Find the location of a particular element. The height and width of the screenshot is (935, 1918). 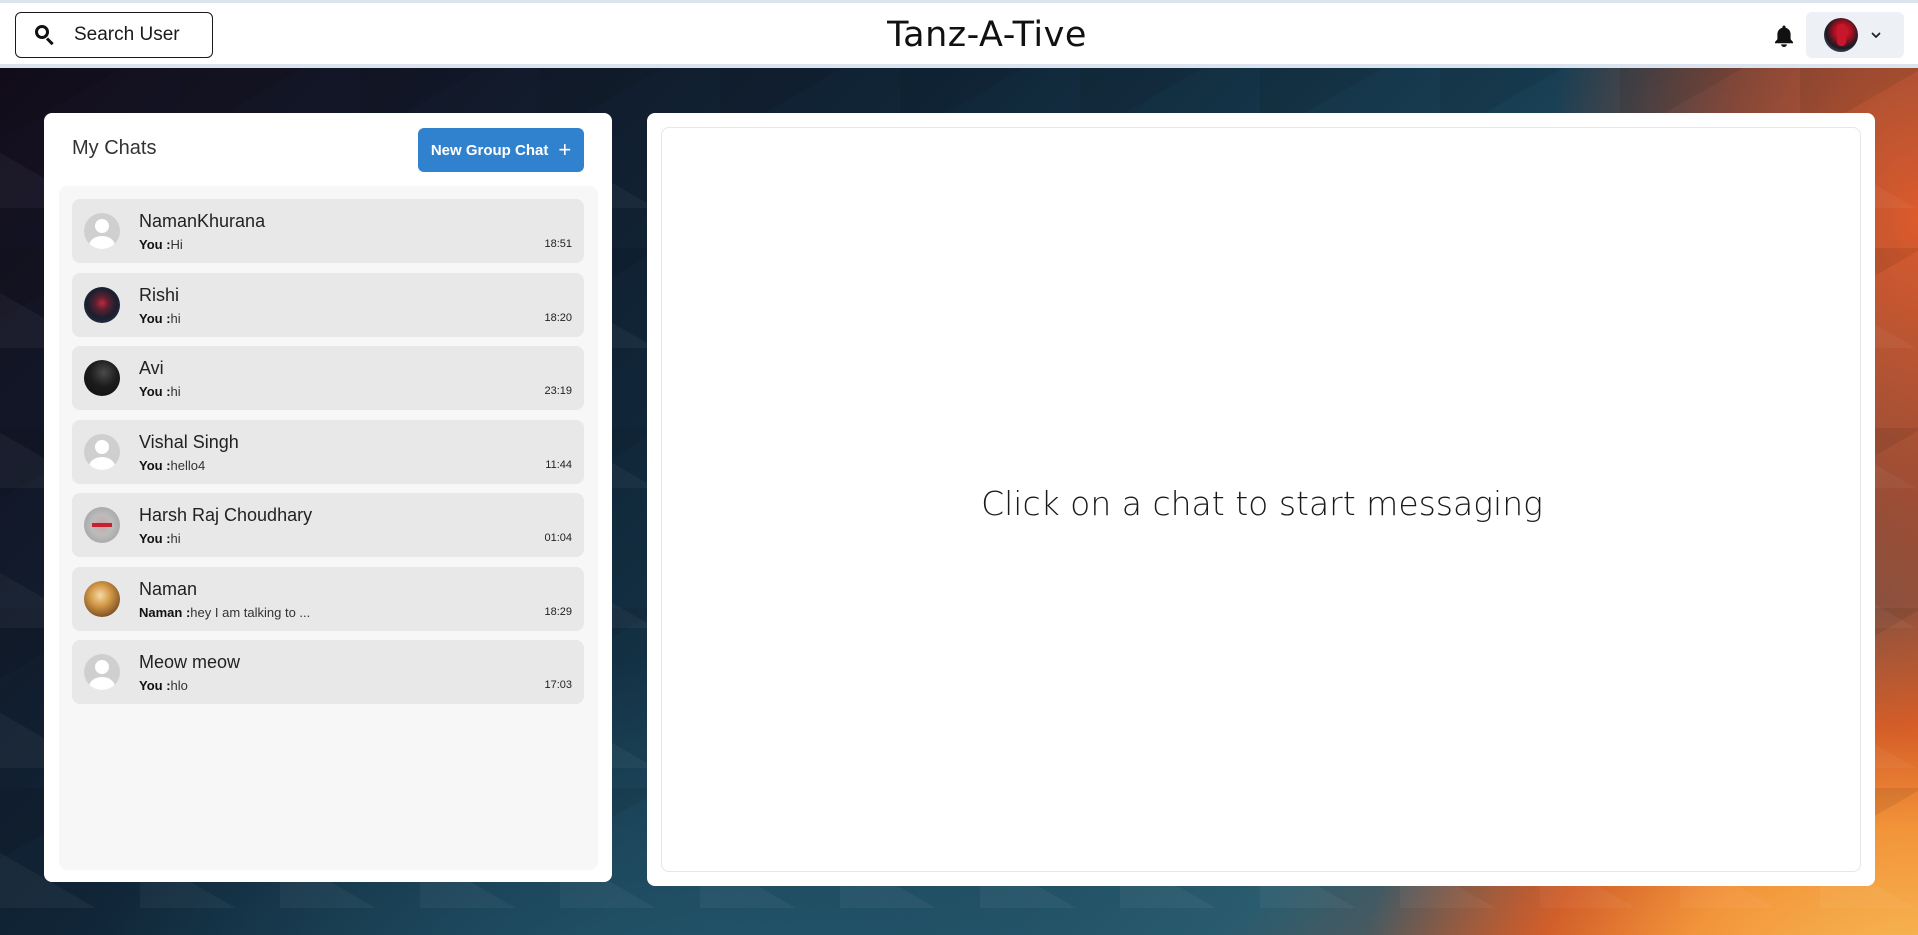

bell-icon is located at coordinates (1784, 36).